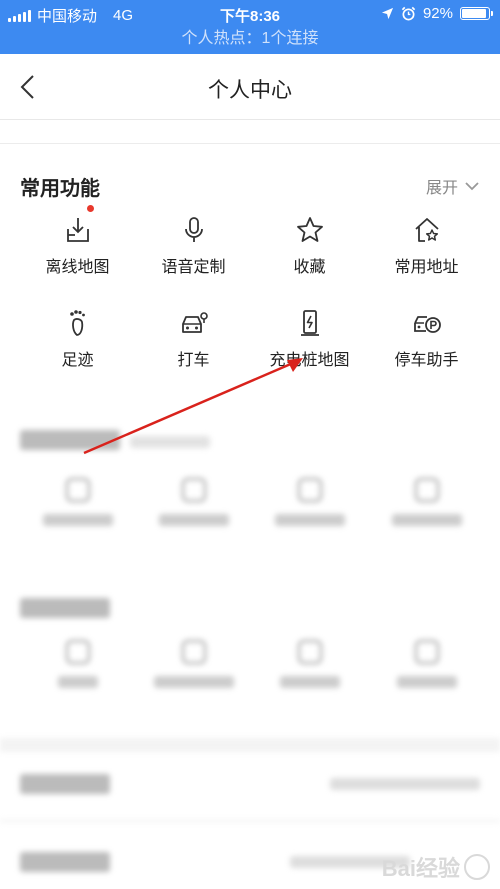  Describe the element at coordinates (426, 246) in the screenshot. I see `function-item-common-address: 常用地址` at that location.